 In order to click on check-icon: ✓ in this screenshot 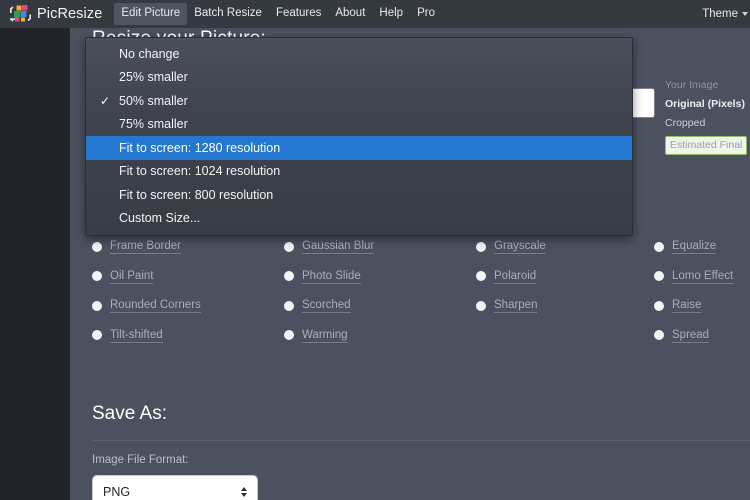, I will do `click(105, 100)`.